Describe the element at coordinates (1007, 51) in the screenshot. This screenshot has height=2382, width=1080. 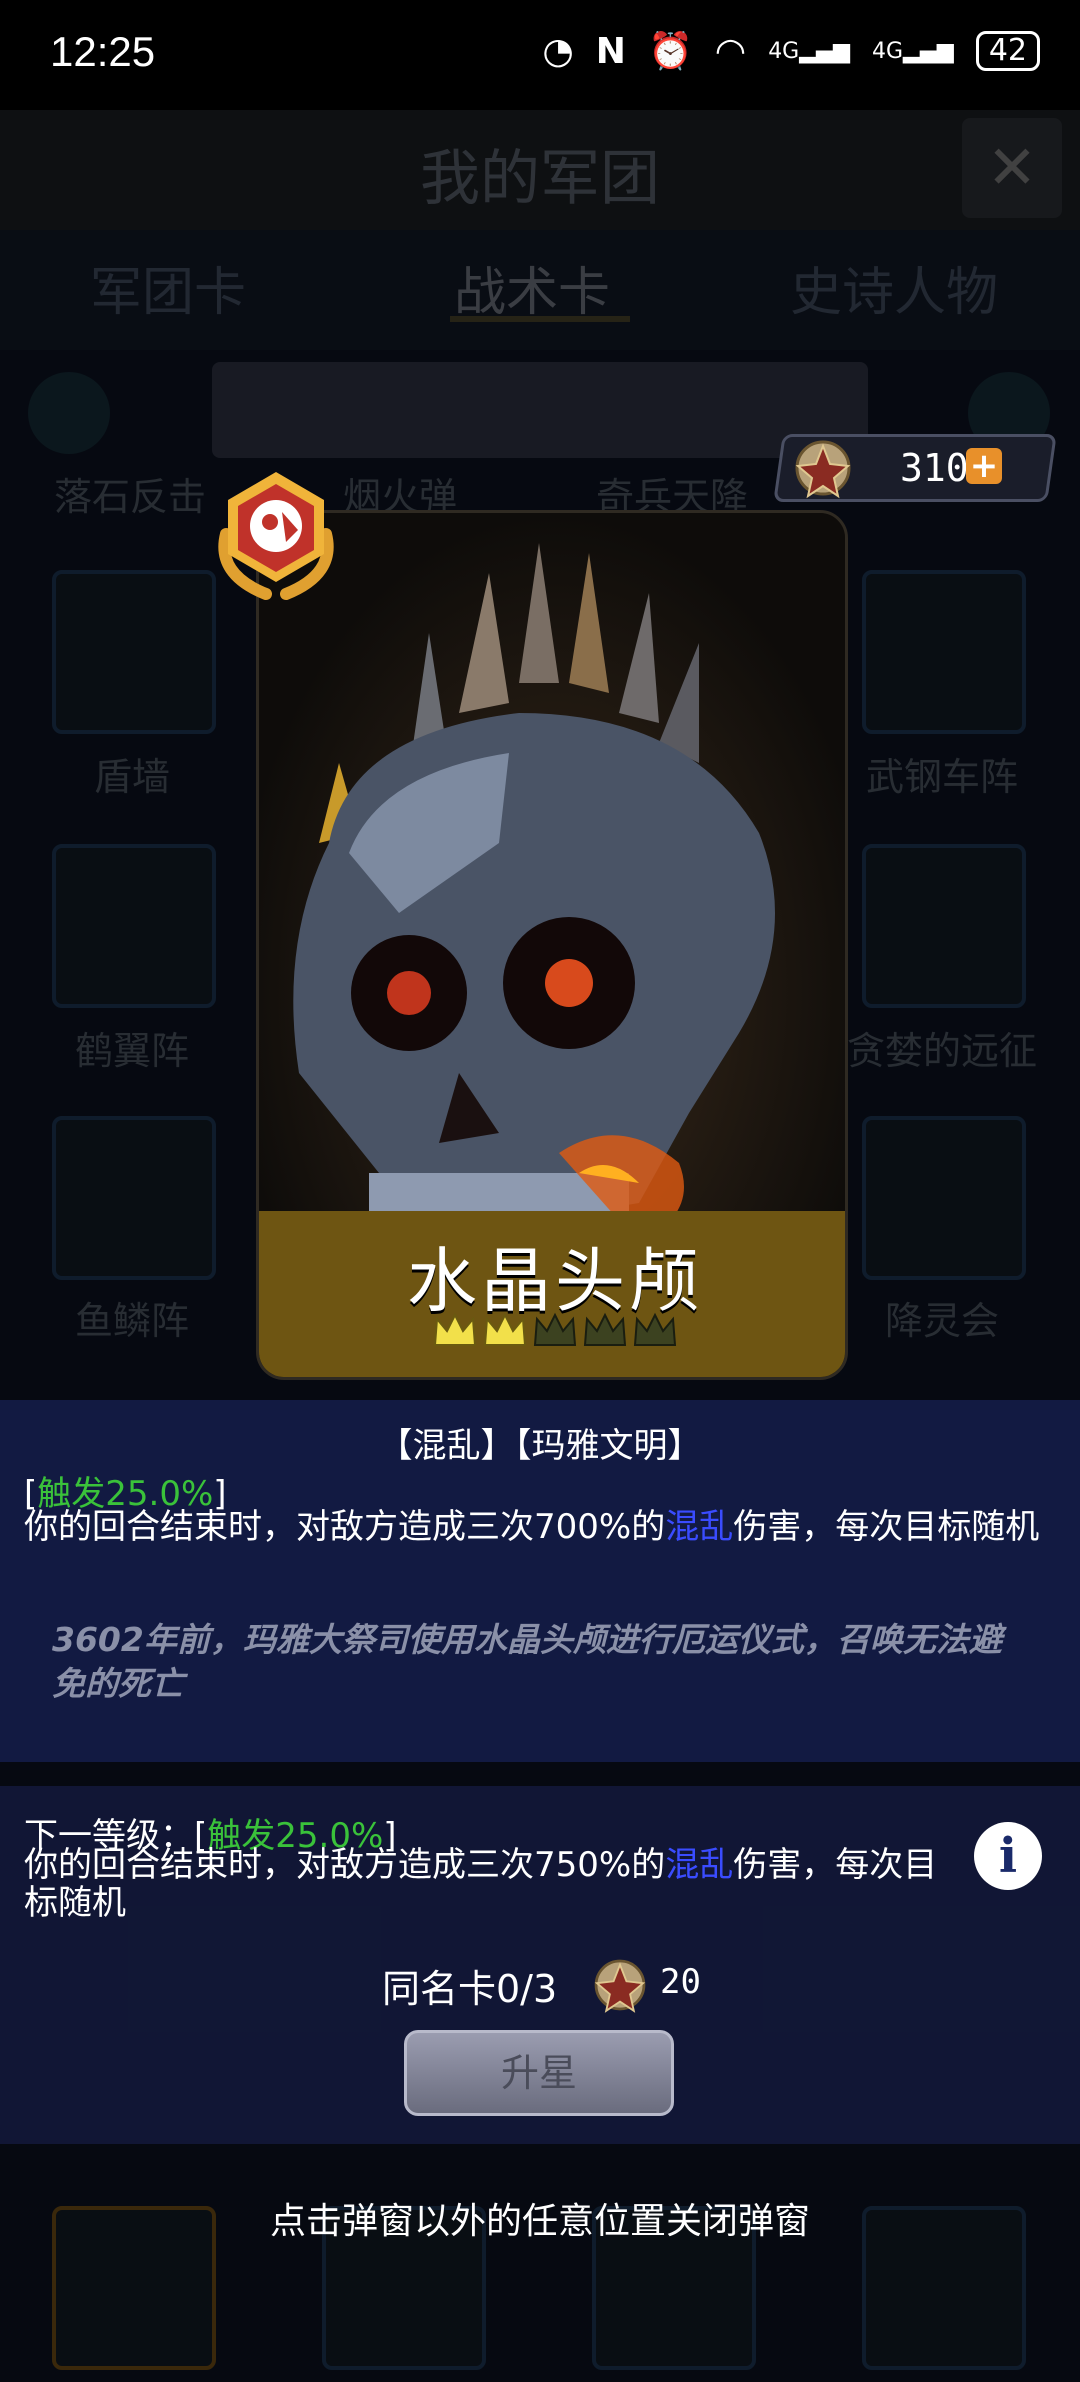
I see `battery-icon: 42` at that location.